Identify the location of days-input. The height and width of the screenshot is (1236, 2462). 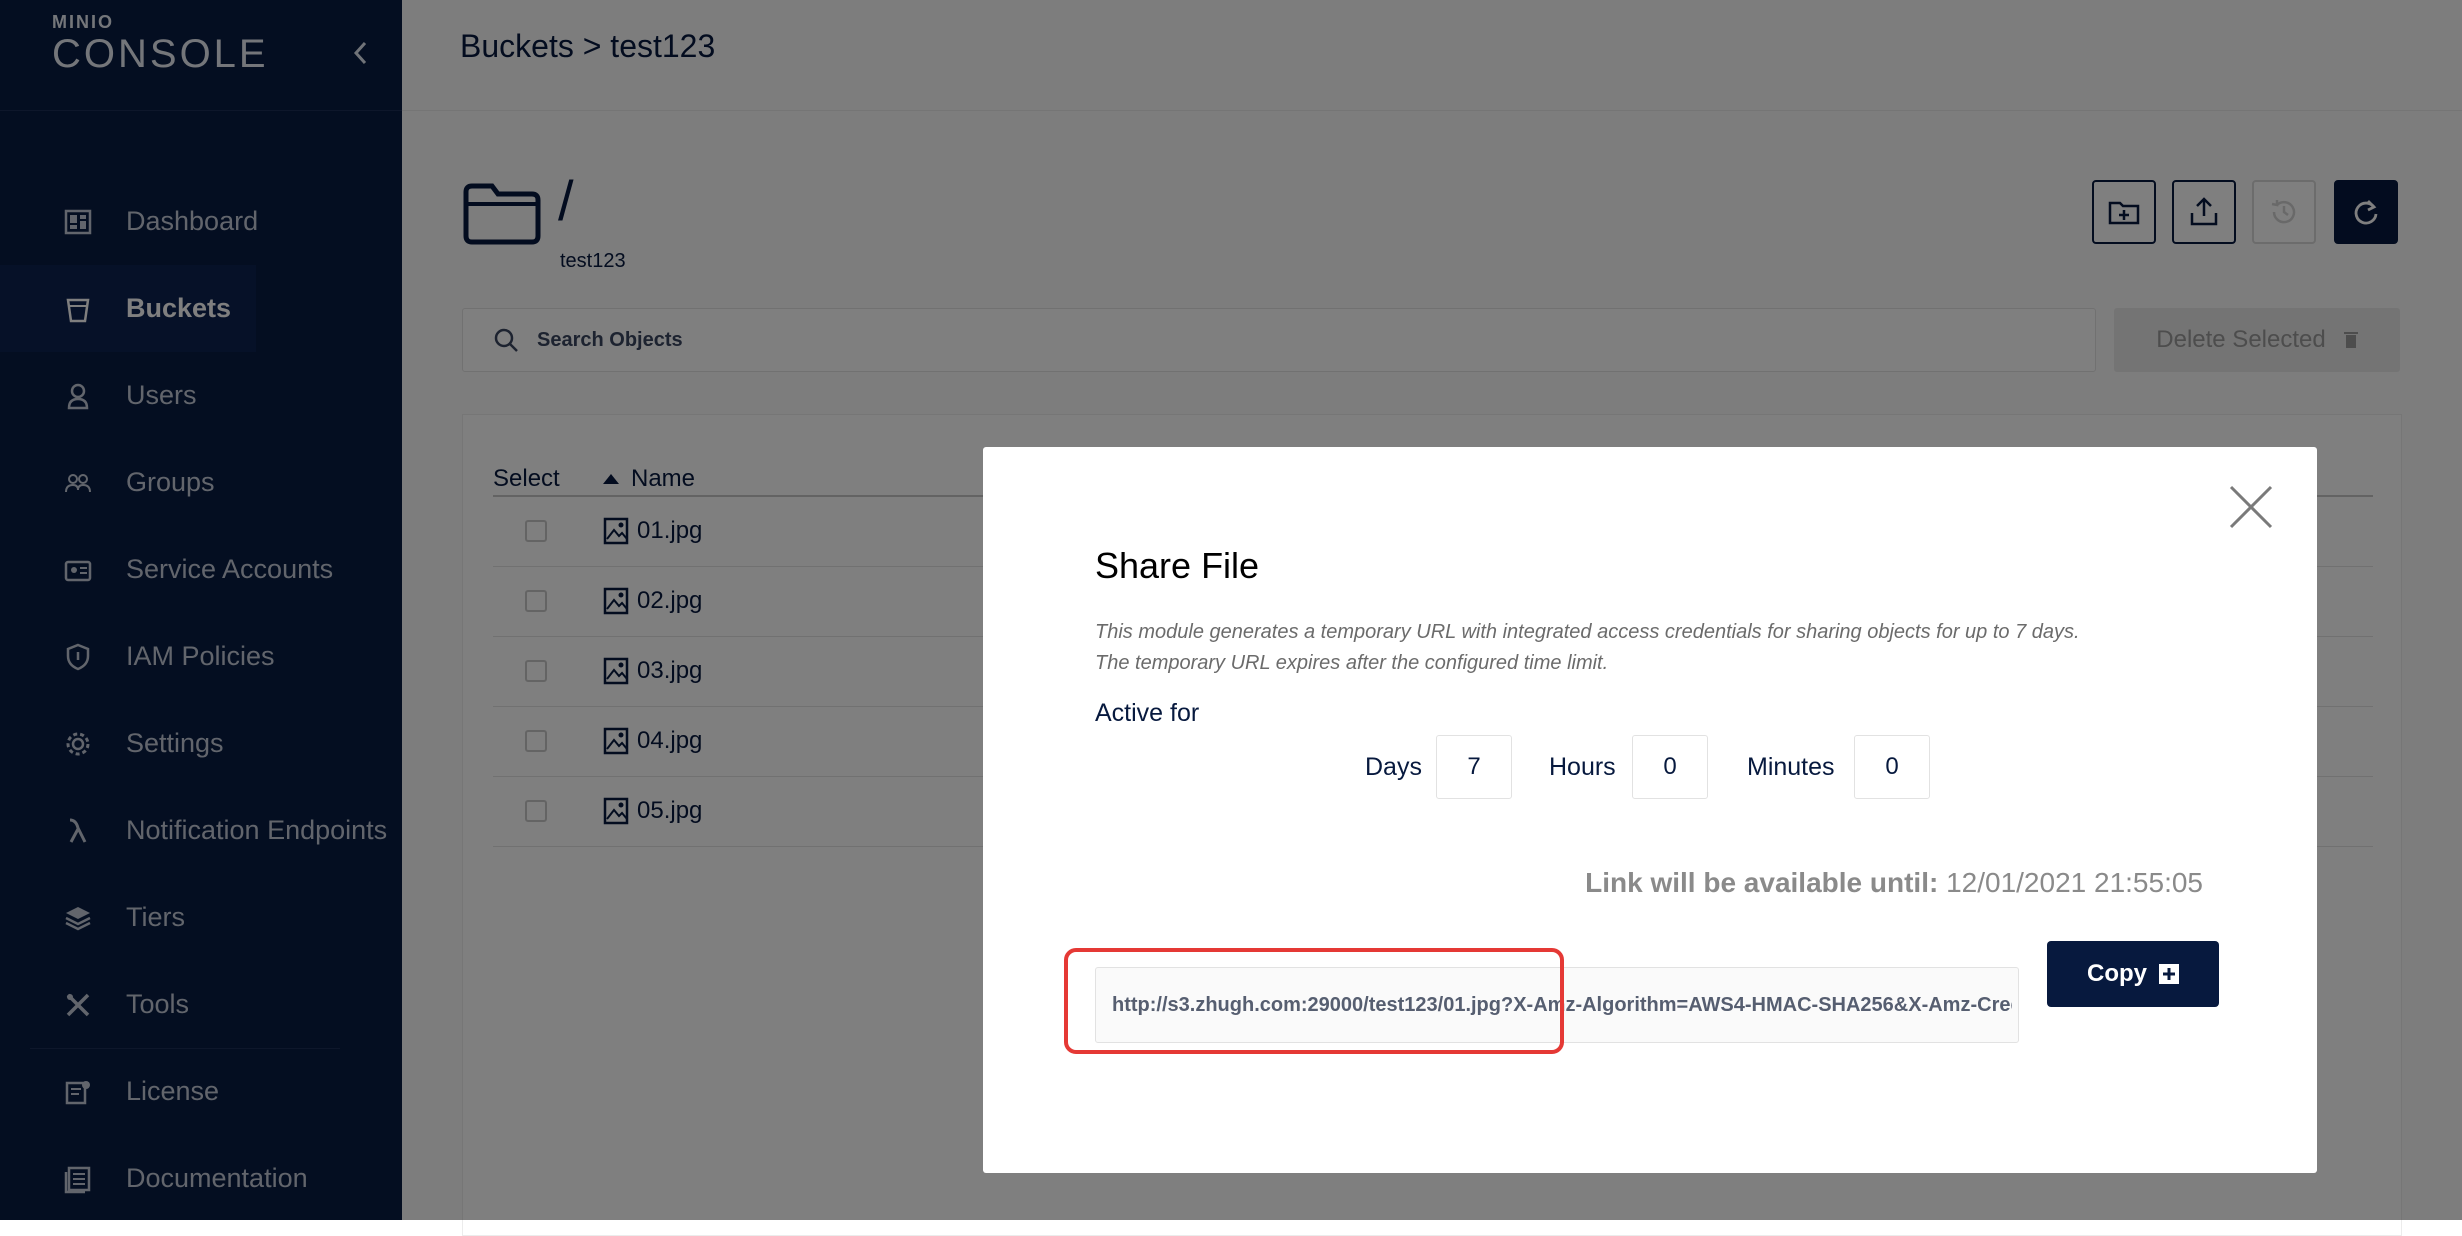
(1474, 767).